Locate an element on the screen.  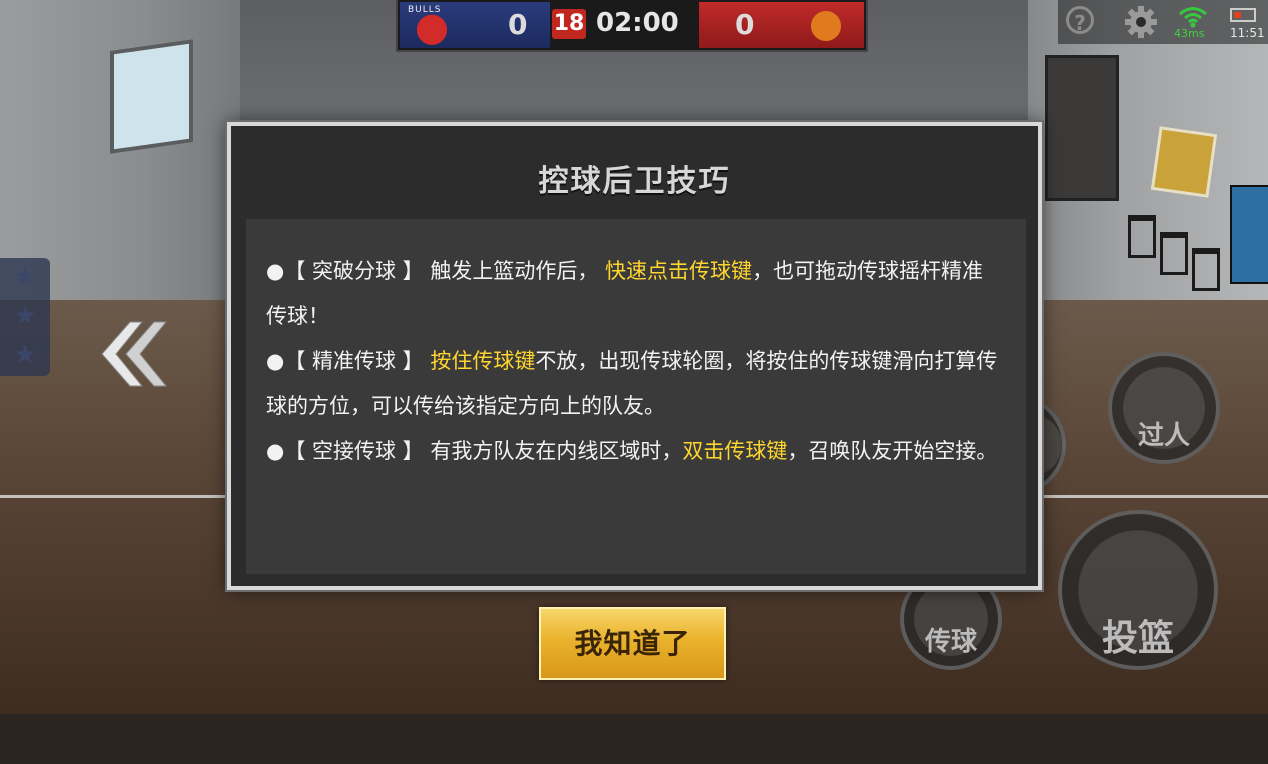
status-bar: ? 43ms 11:51 is located at coordinates (1163, 22).